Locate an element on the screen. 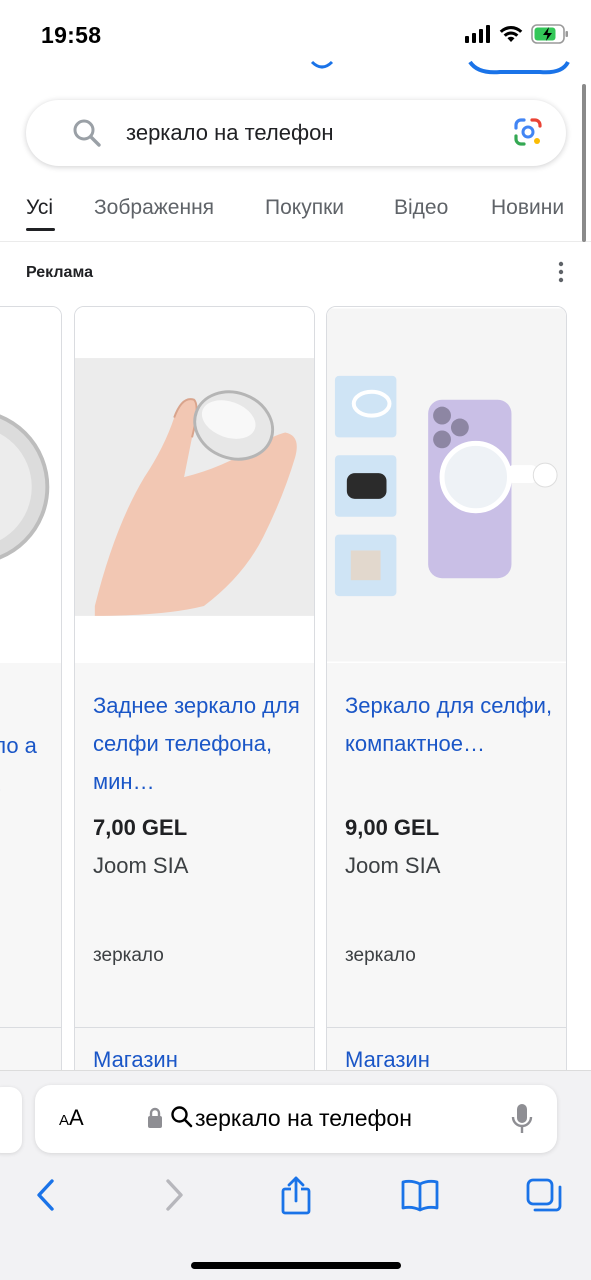  tab-news: Новини is located at coordinates (527, 208).